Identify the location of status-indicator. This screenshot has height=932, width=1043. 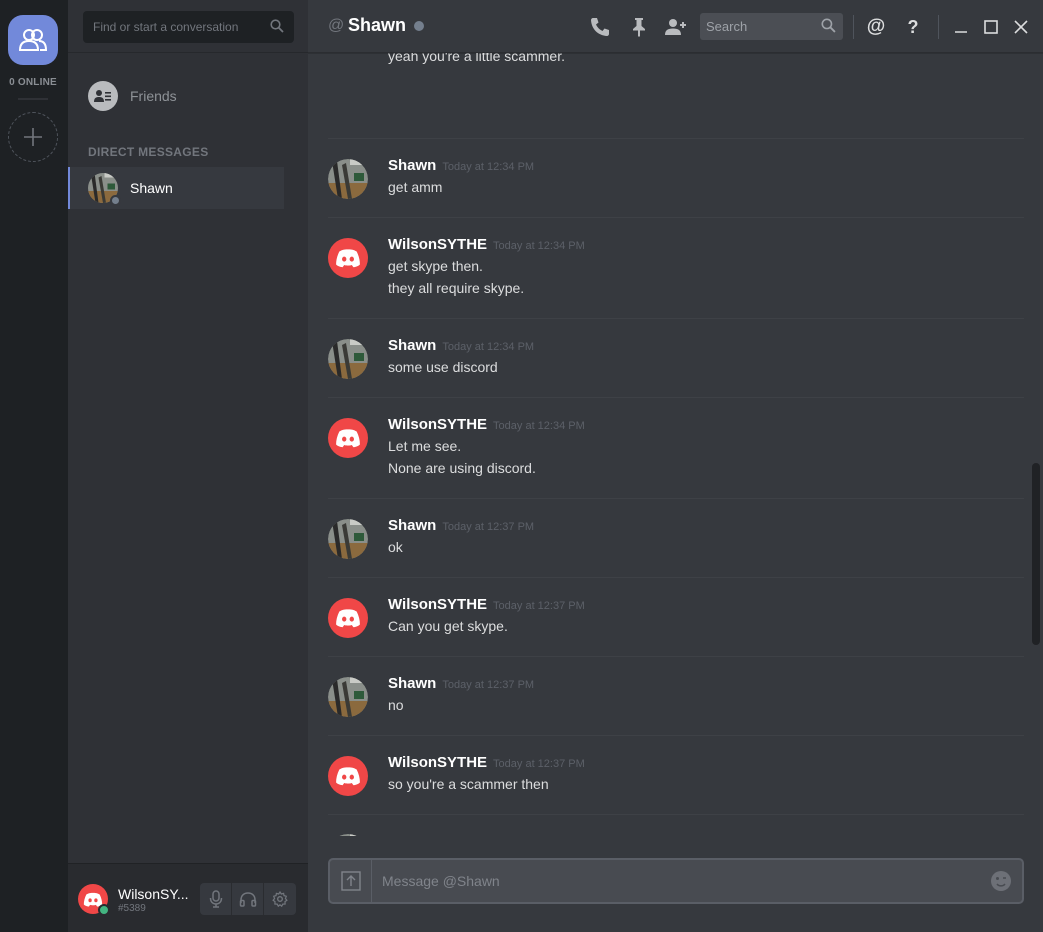
(115, 200).